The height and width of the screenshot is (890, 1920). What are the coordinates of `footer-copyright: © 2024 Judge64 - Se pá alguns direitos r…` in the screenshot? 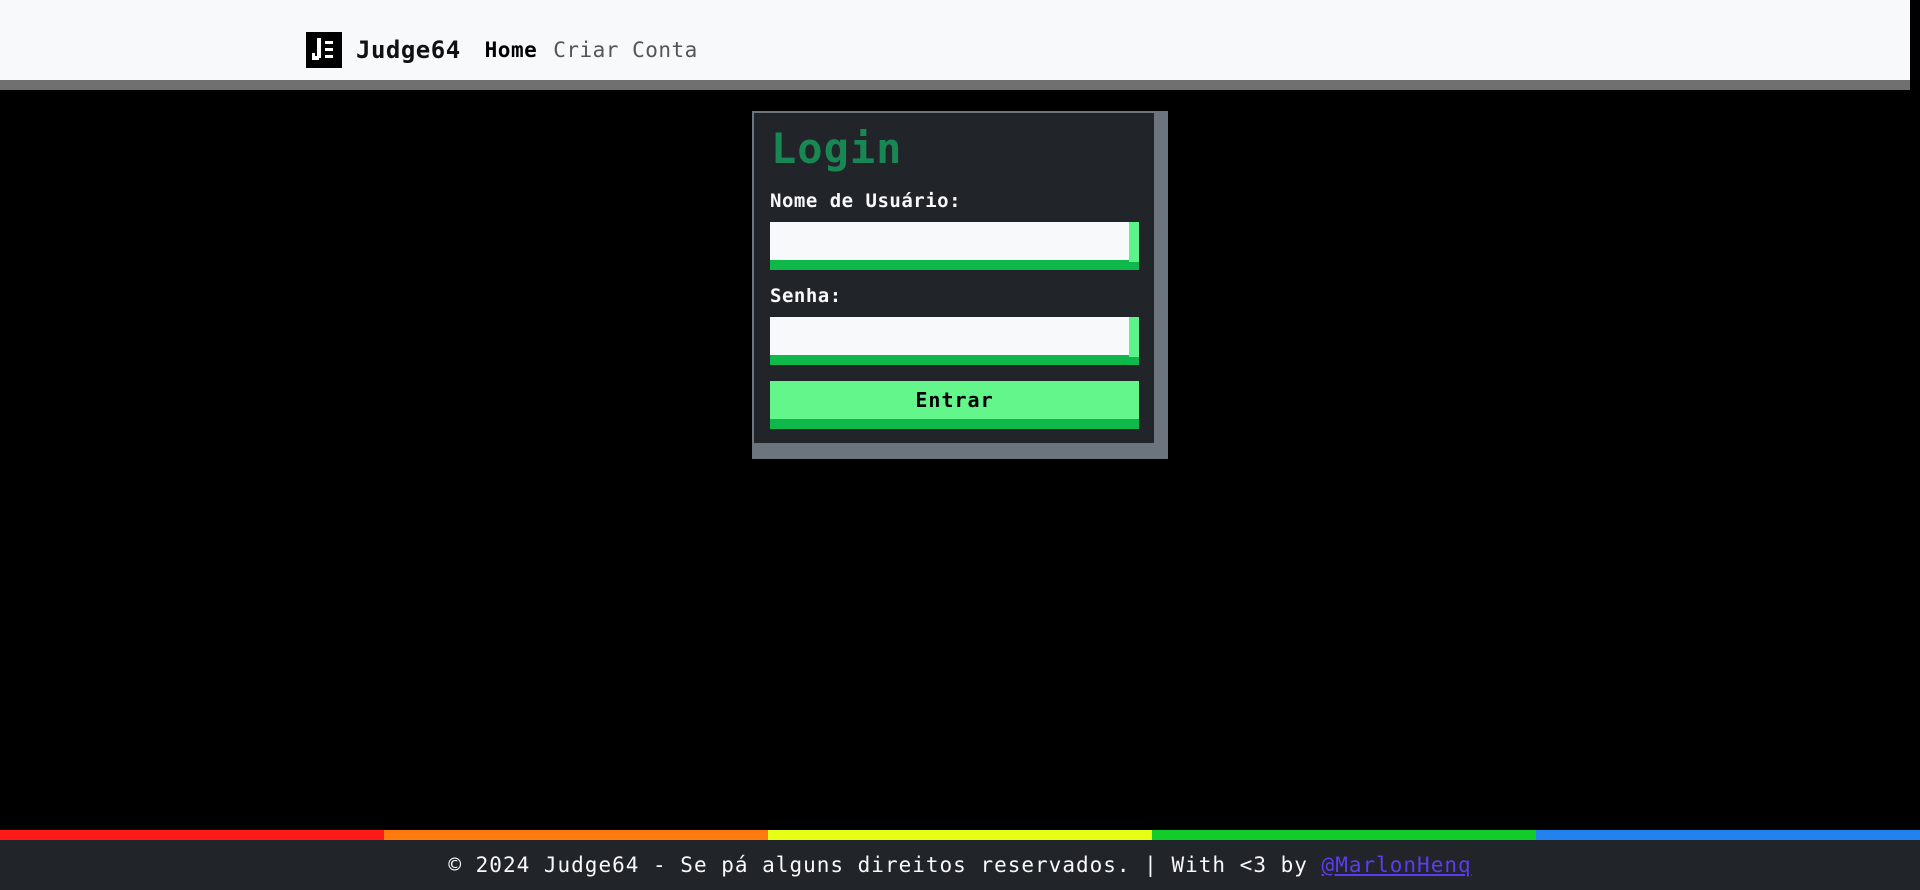 It's located at (878, 865).